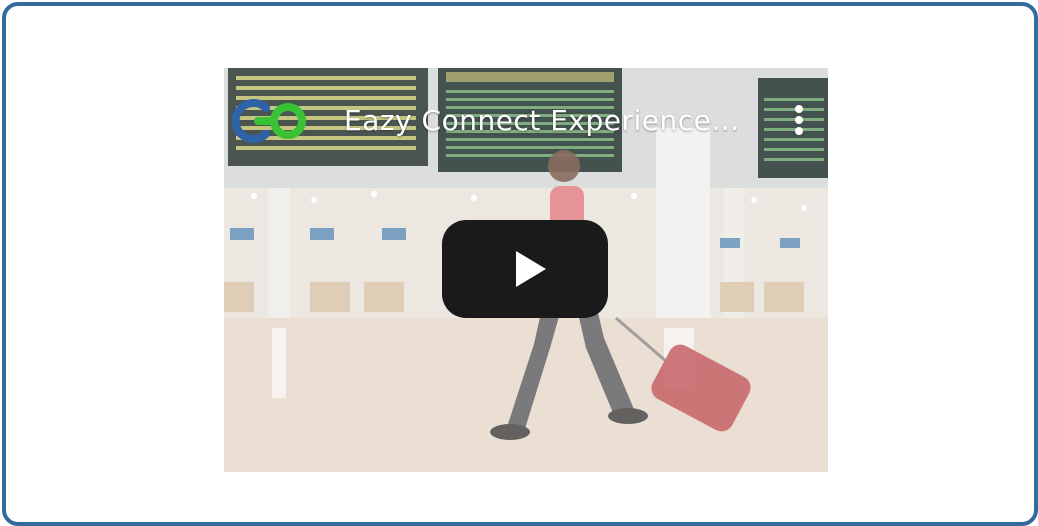 Image resolution: width=1038 pixels, height=526 pixels. Describe the element at coordinates (531, 269) in the screenshot. I see `play-icon` at that location.